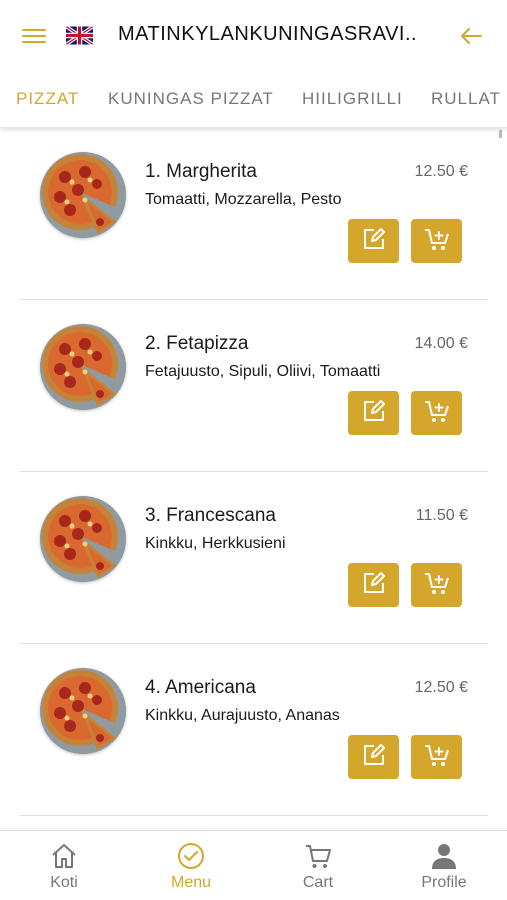  What do you see at coordinates (444, 882) in the screenshot?
I see `nav-label: Profile` at bounding box center [444, 882].